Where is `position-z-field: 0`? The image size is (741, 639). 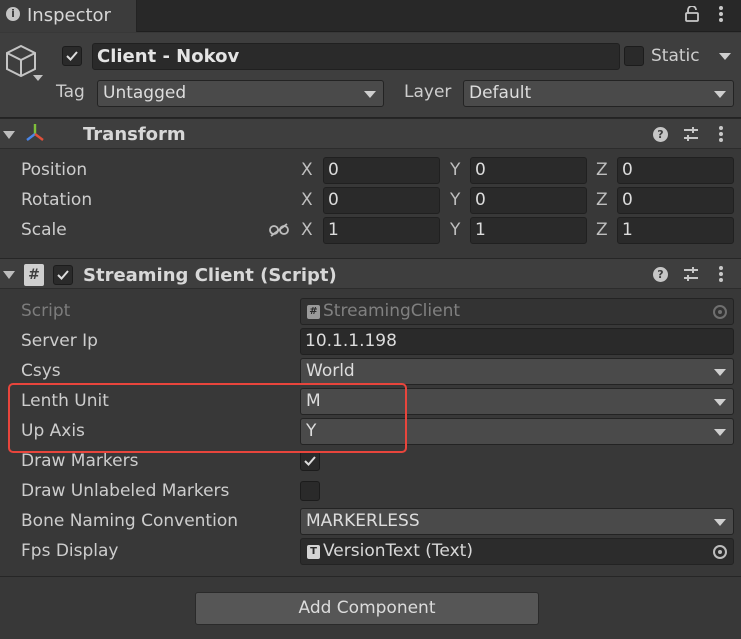
position-z-field: 0 is located at coordinates (675, 170).